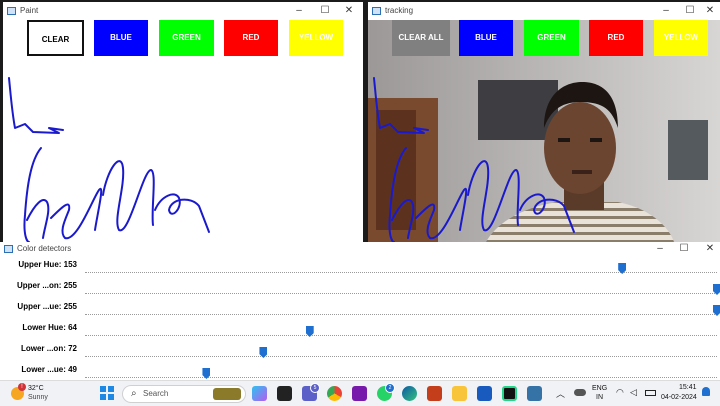  What do you see at coordinates (44, 248) in the screenshot?
I see `color-detectors-title: Color detectors` at bounding box center [44, 248].